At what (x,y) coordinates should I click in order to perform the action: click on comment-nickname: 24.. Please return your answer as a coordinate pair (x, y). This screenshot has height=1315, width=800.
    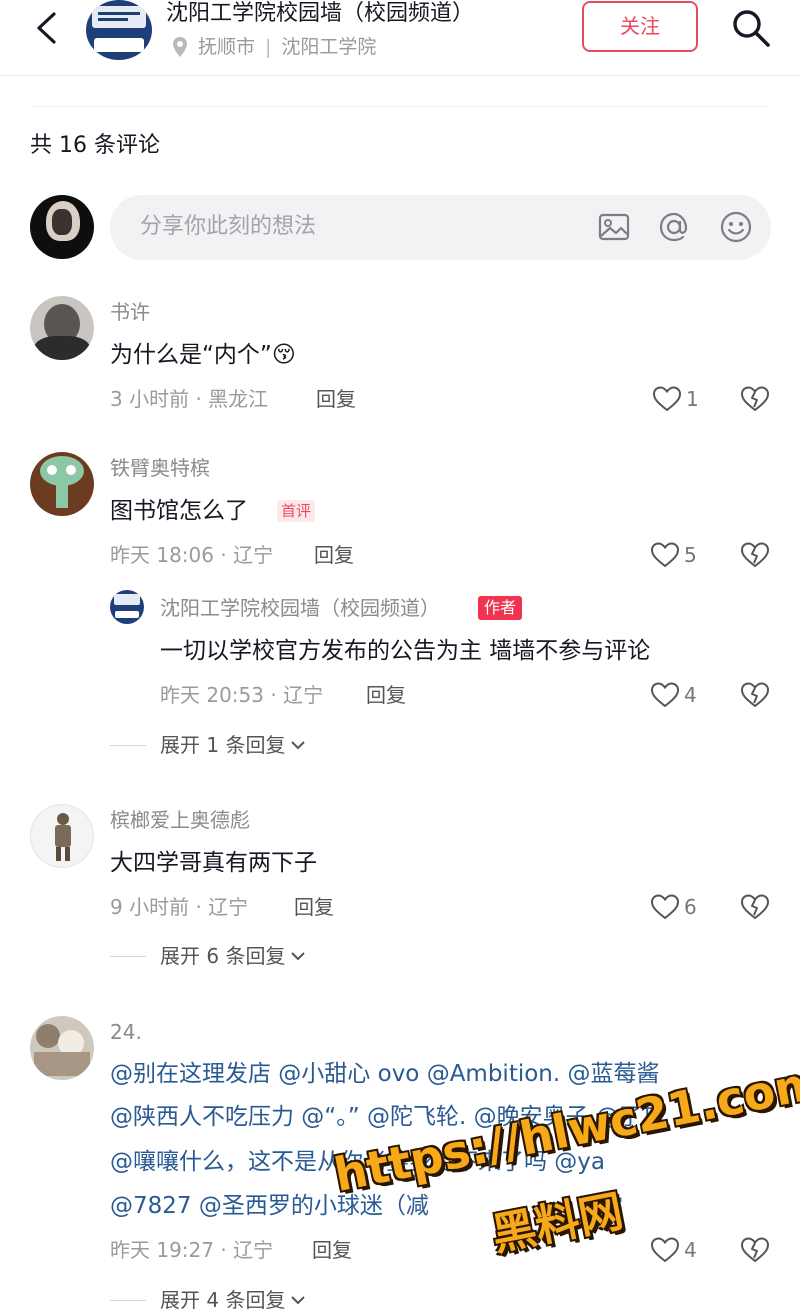
    Looking at the image, I should click on (126, 1032).